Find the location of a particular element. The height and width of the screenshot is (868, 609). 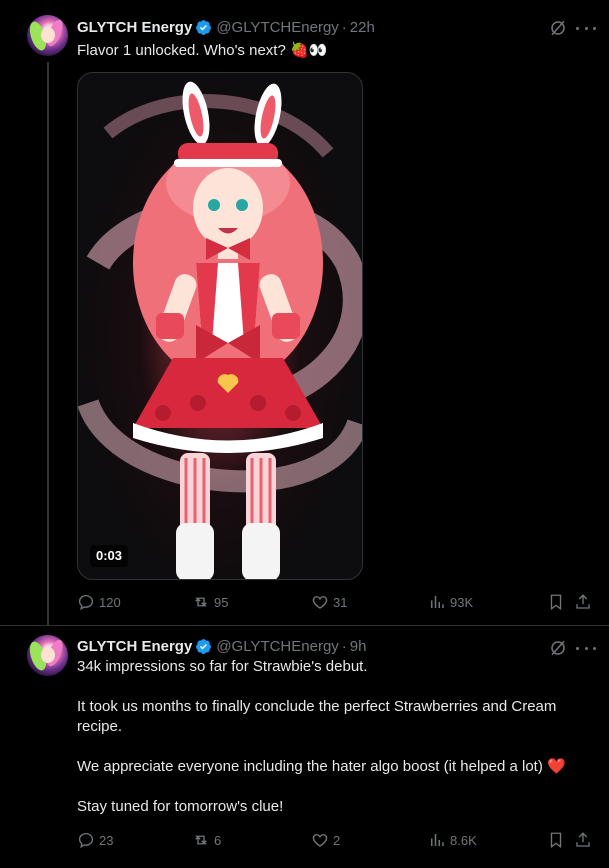

timestamp: 9h is located at coordinates (358, 646).